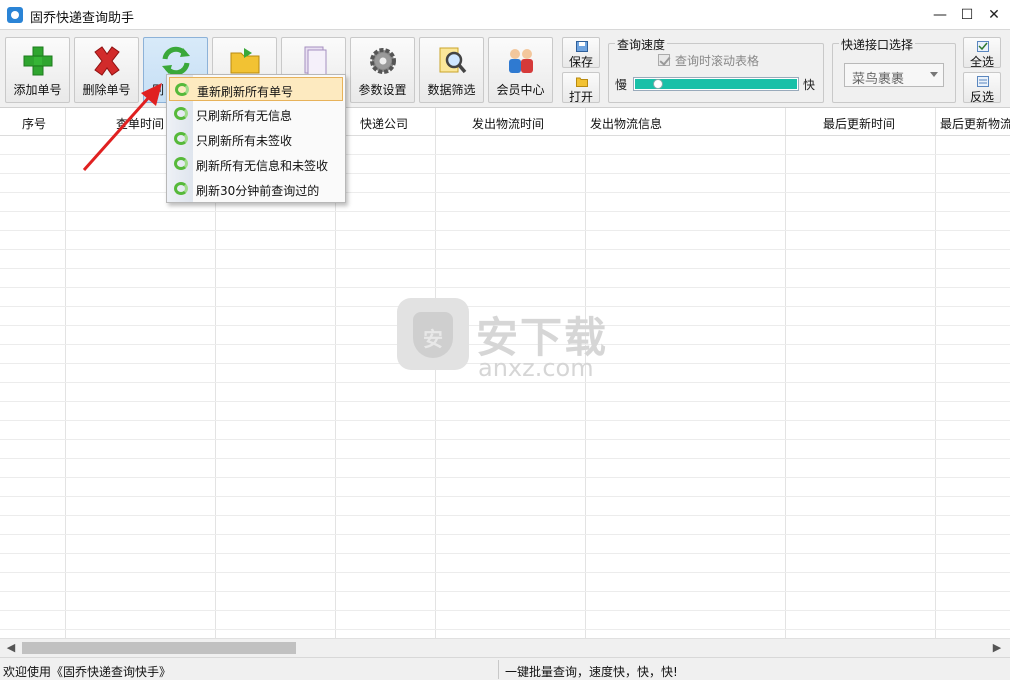 The image size is (1010, 680). I want to click on shield-icon: 安, so click(433, 335).